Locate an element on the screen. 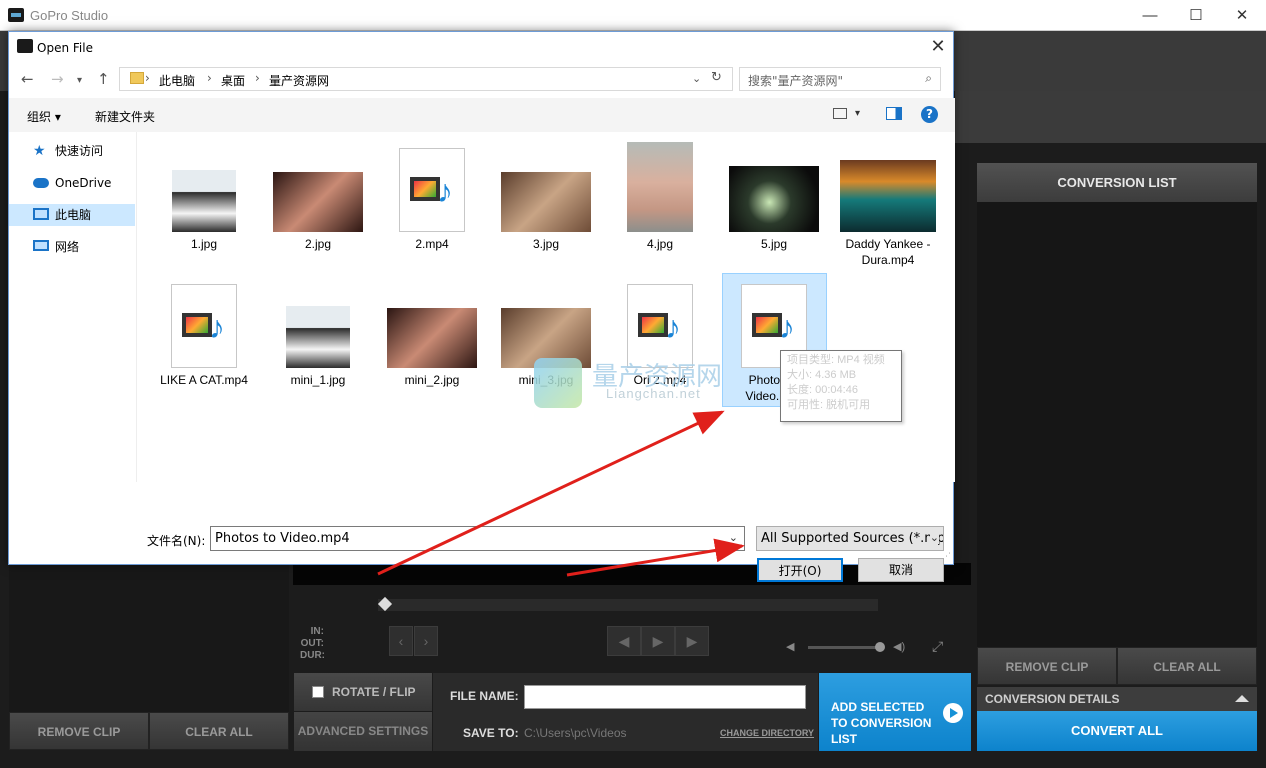 This screenshot has height=768, width=1266. search-input: 搜索"量产资源网" ⌕ is located at coordinates (840, 79).